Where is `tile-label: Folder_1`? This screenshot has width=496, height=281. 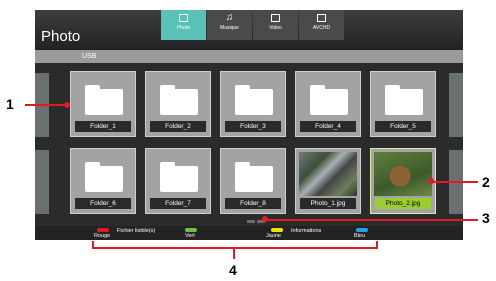 tile-label: Folder_1 is located at coordinates (103, 126).